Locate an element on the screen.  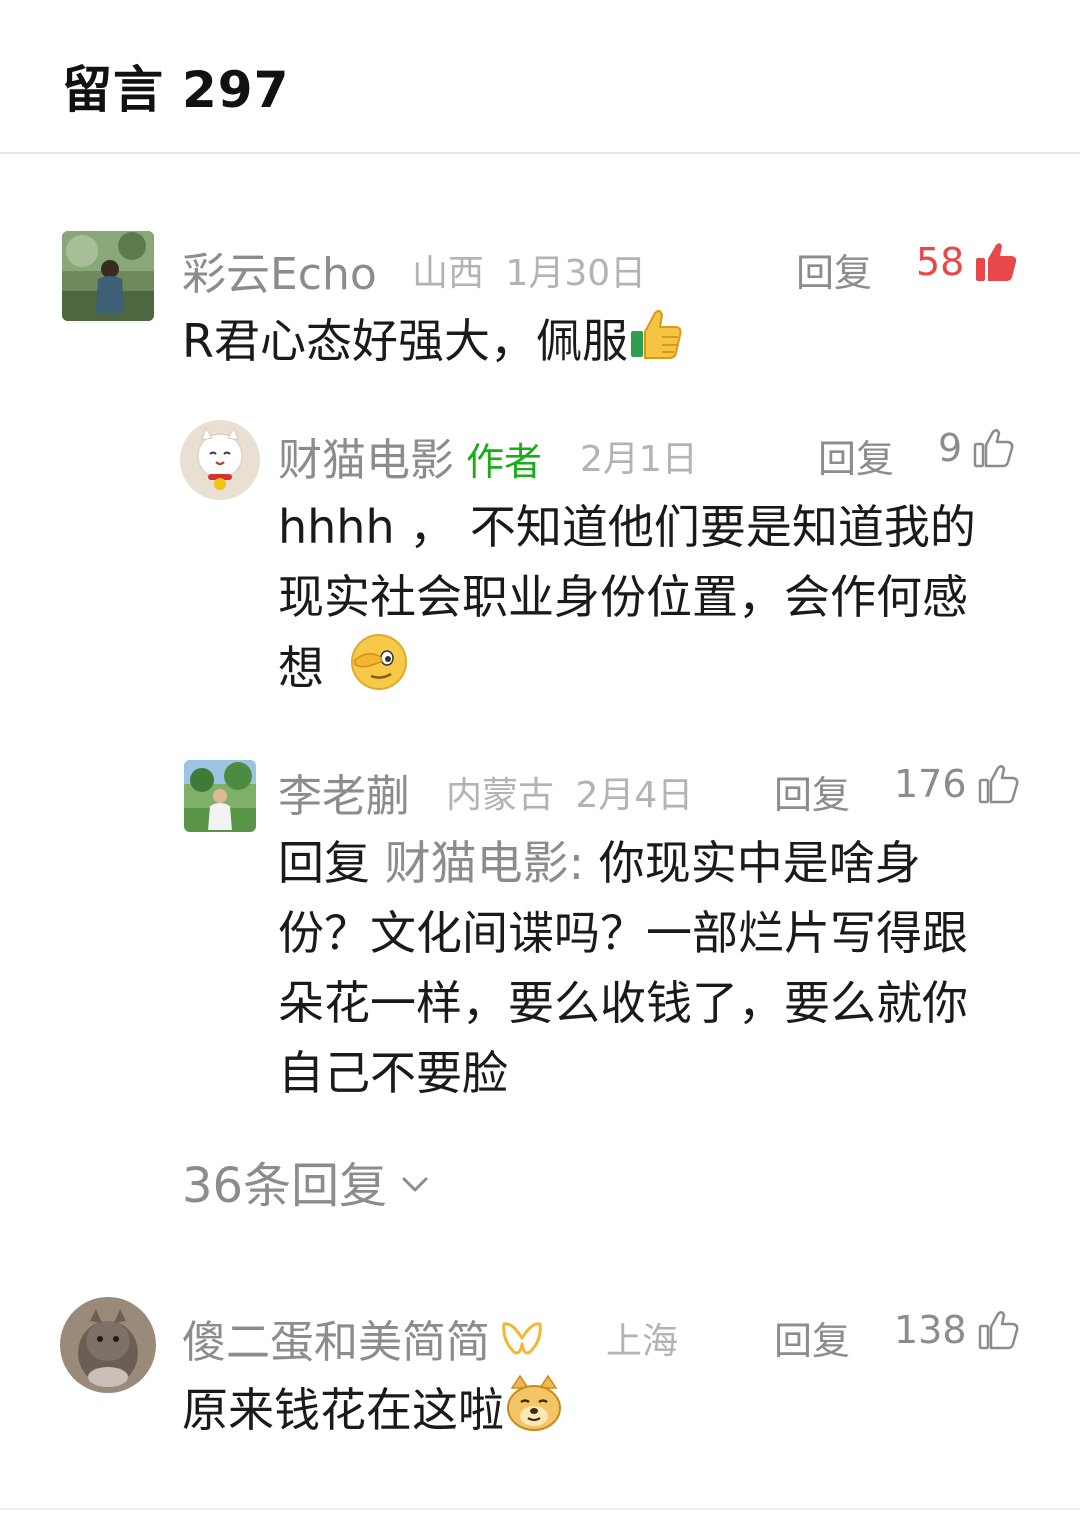
comment-text-content: R君心态好强大，佩服 is located at coordinates (405, 341).